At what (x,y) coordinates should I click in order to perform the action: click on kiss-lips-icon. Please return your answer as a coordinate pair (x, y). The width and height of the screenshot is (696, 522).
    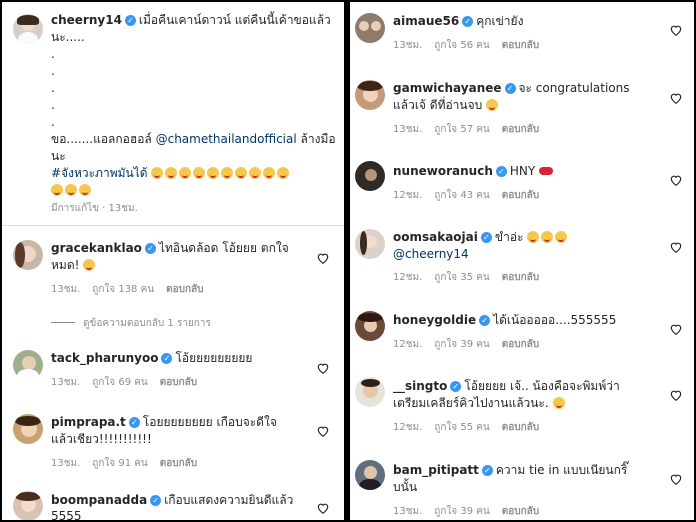
    Looking at the image, I should click on (546, 171).